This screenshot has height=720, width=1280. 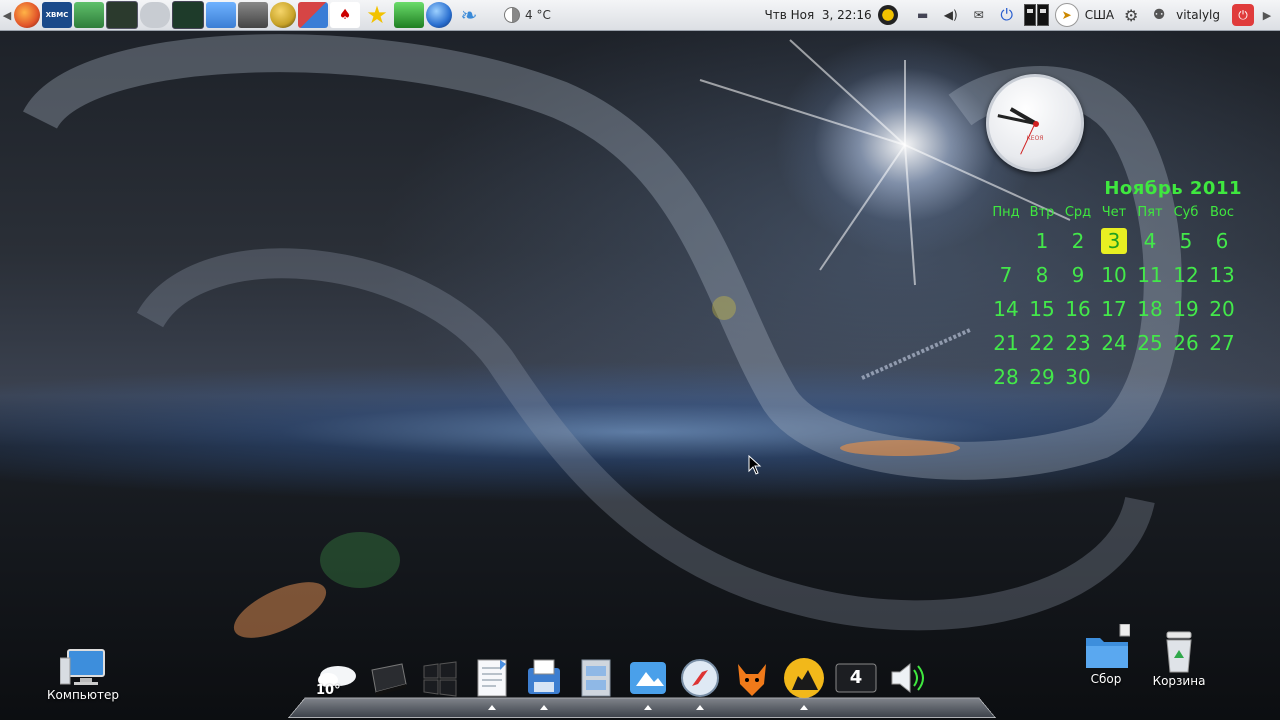 I want to click on mouse-cursor-icon, so click(x=755, y=465).